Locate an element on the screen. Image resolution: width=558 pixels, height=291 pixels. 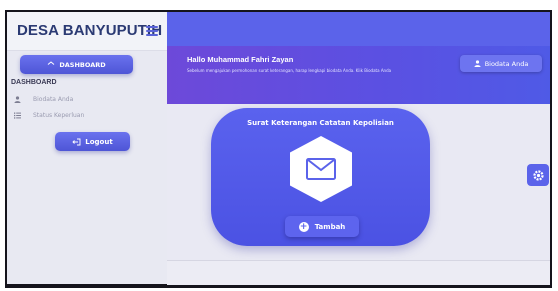
card-title: Surat Keterangan Catatan Kepolisian is located at coordinates (320, 123).